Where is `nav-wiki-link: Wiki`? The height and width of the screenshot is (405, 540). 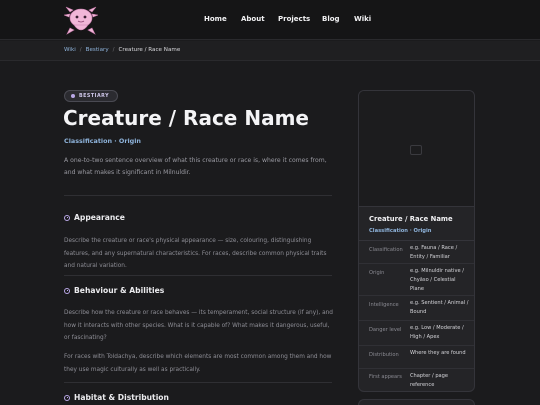
nav-wiki-link: Wiki is located at coordinates (362, 19).